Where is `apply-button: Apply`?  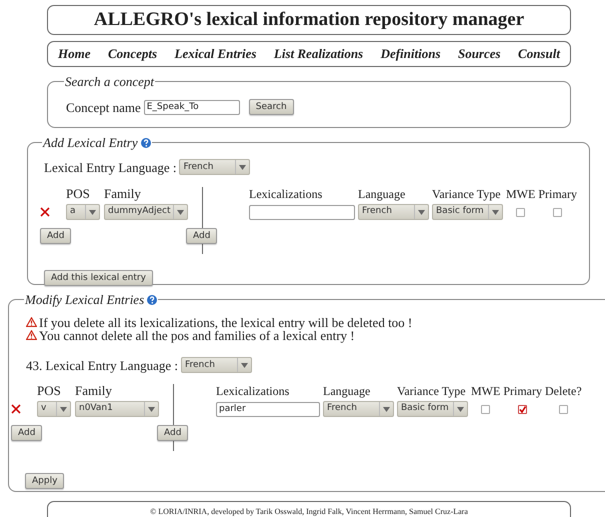 apply-button: Apply is located at coordinates (44, 481).